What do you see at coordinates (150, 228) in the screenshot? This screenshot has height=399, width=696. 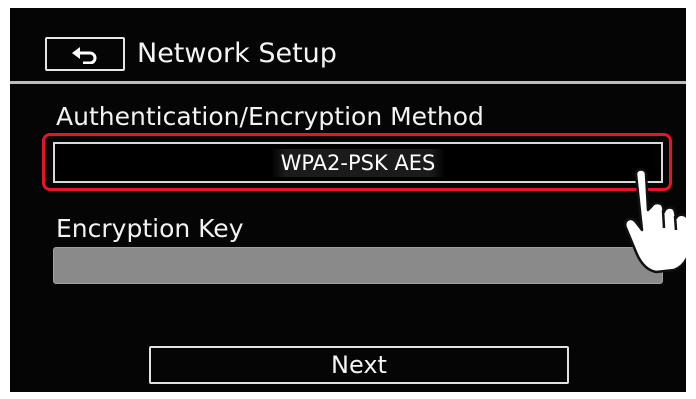 I see `encryption-key-label: Encryption Key` at bounding box center [150, 228].